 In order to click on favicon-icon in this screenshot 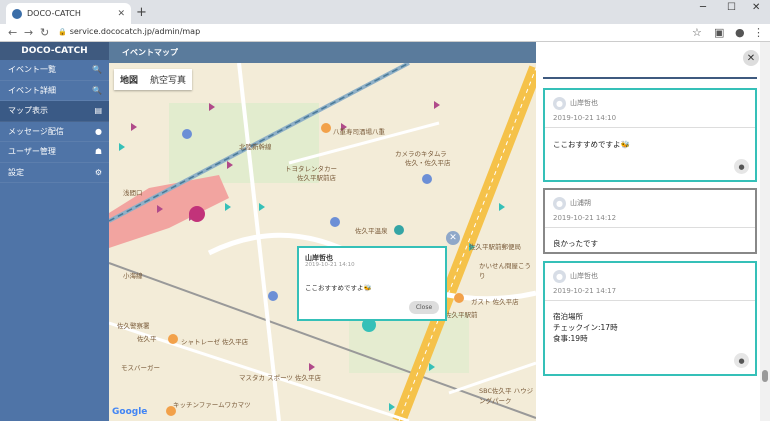, I will do `click(17, 13)`.